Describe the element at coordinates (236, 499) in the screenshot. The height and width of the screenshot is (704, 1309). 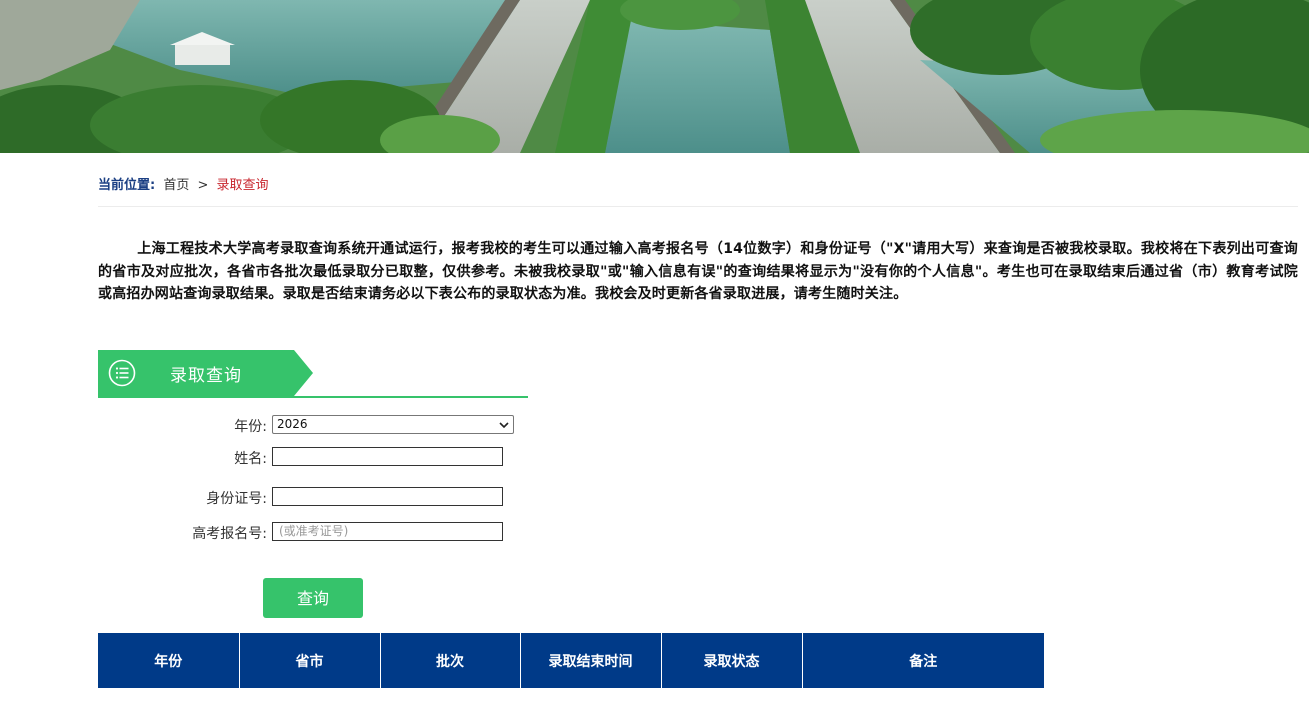
I see `id-label: 身份证号:` at that location.